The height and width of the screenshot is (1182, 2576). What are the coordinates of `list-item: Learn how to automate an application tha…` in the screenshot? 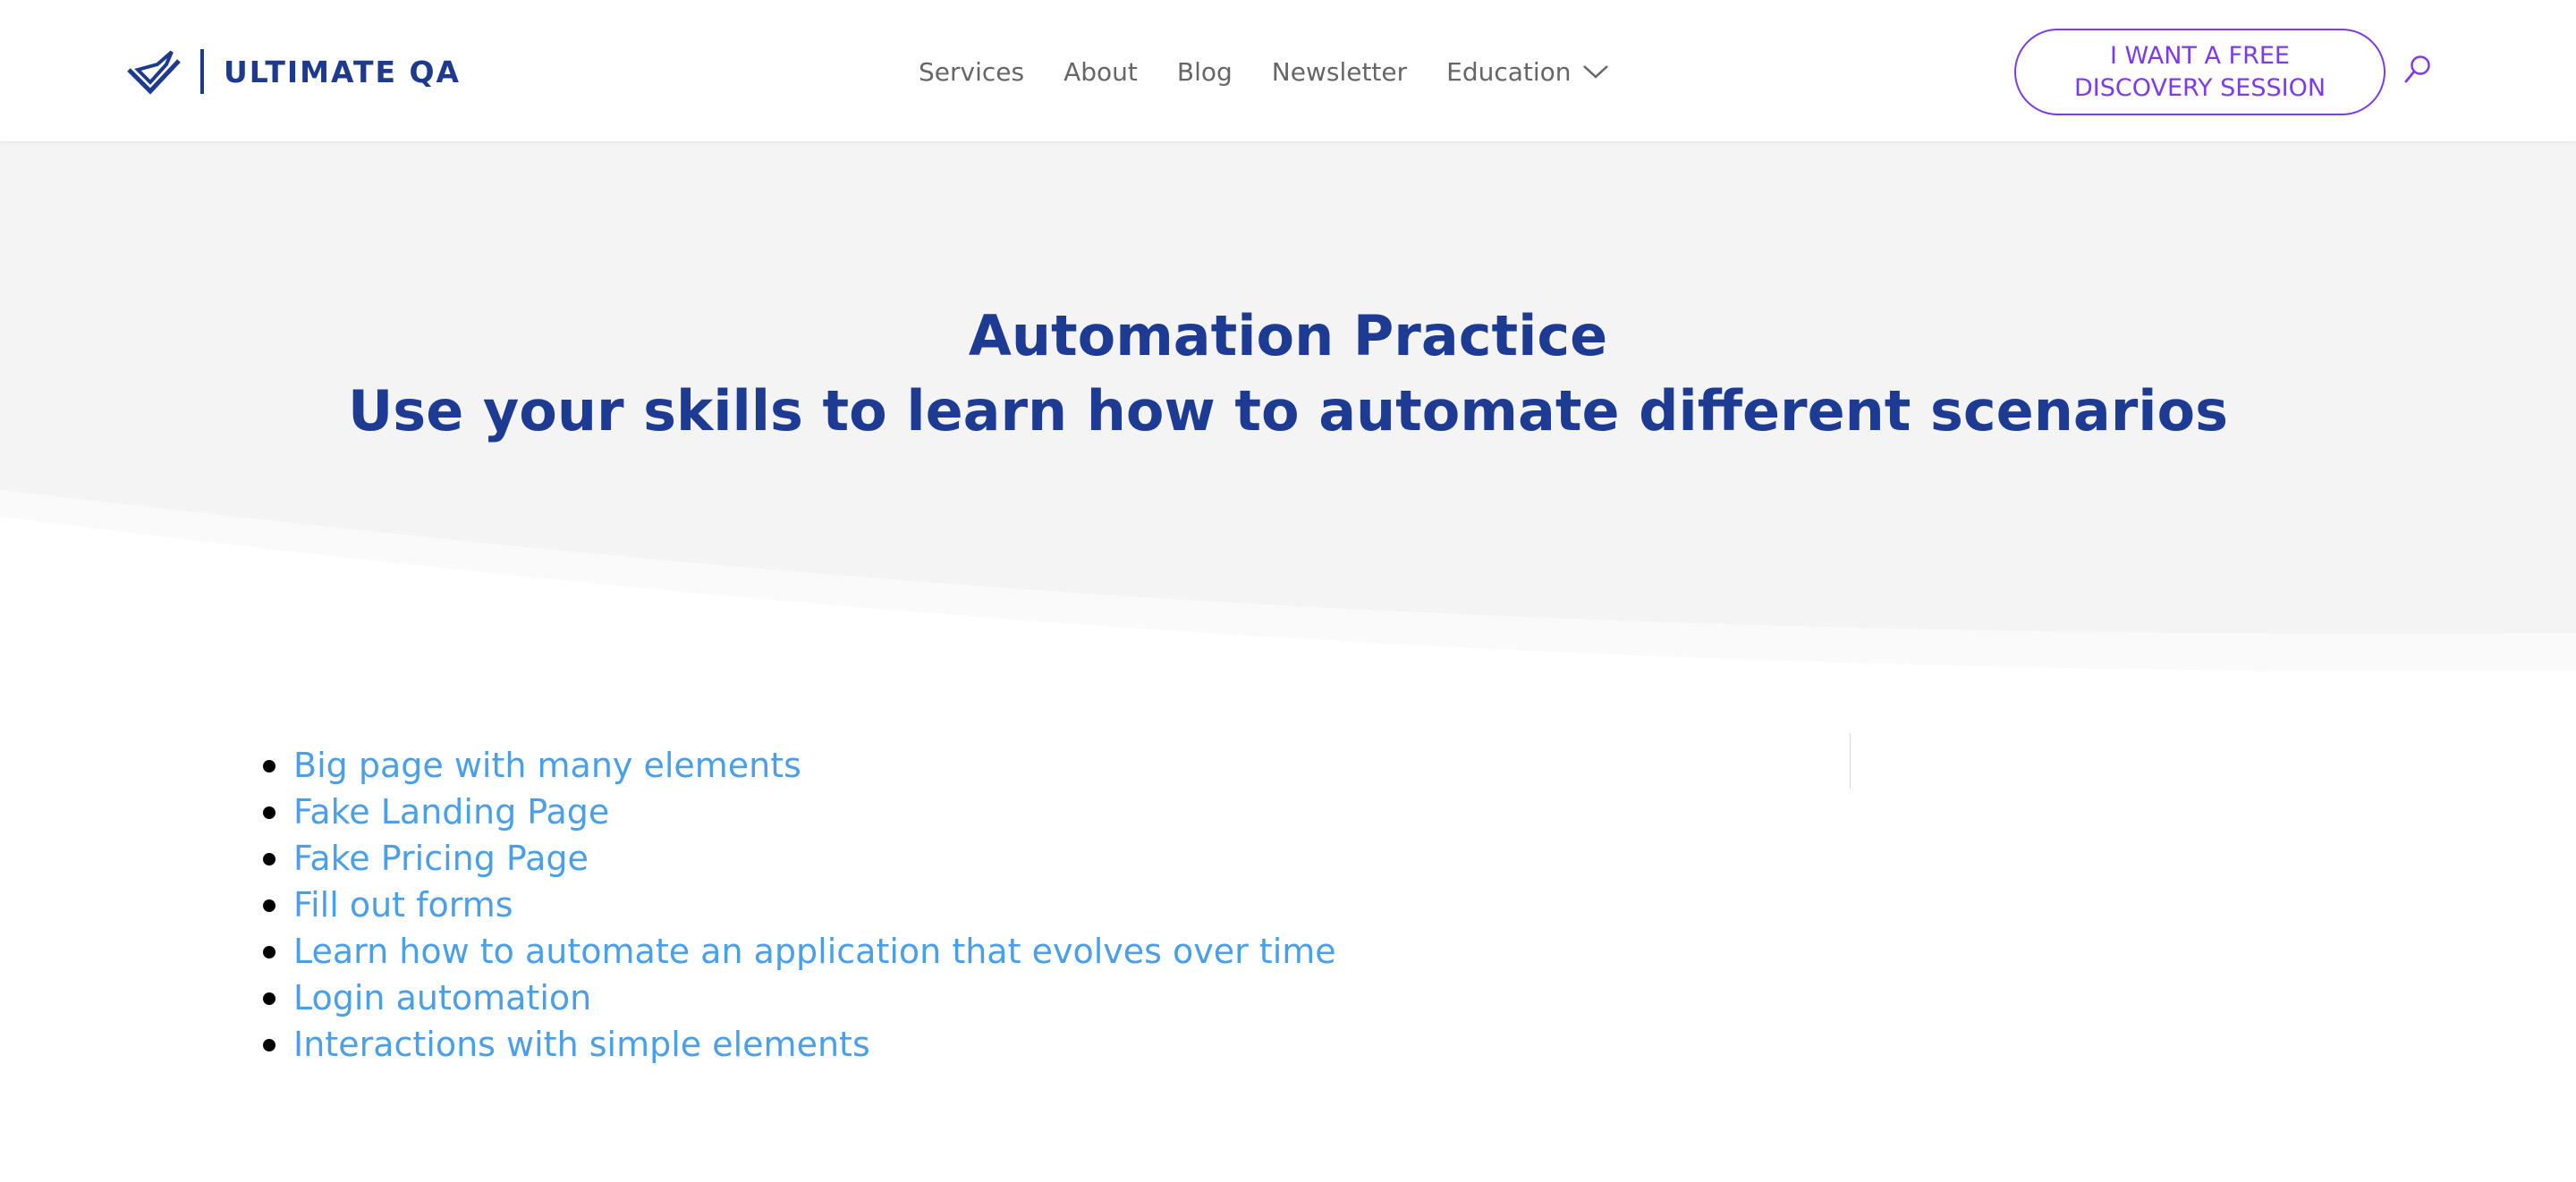 It's located at (799, 951).